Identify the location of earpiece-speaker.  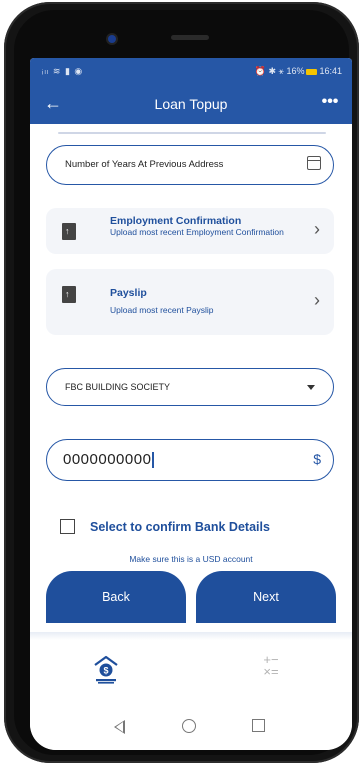
(190, 37).